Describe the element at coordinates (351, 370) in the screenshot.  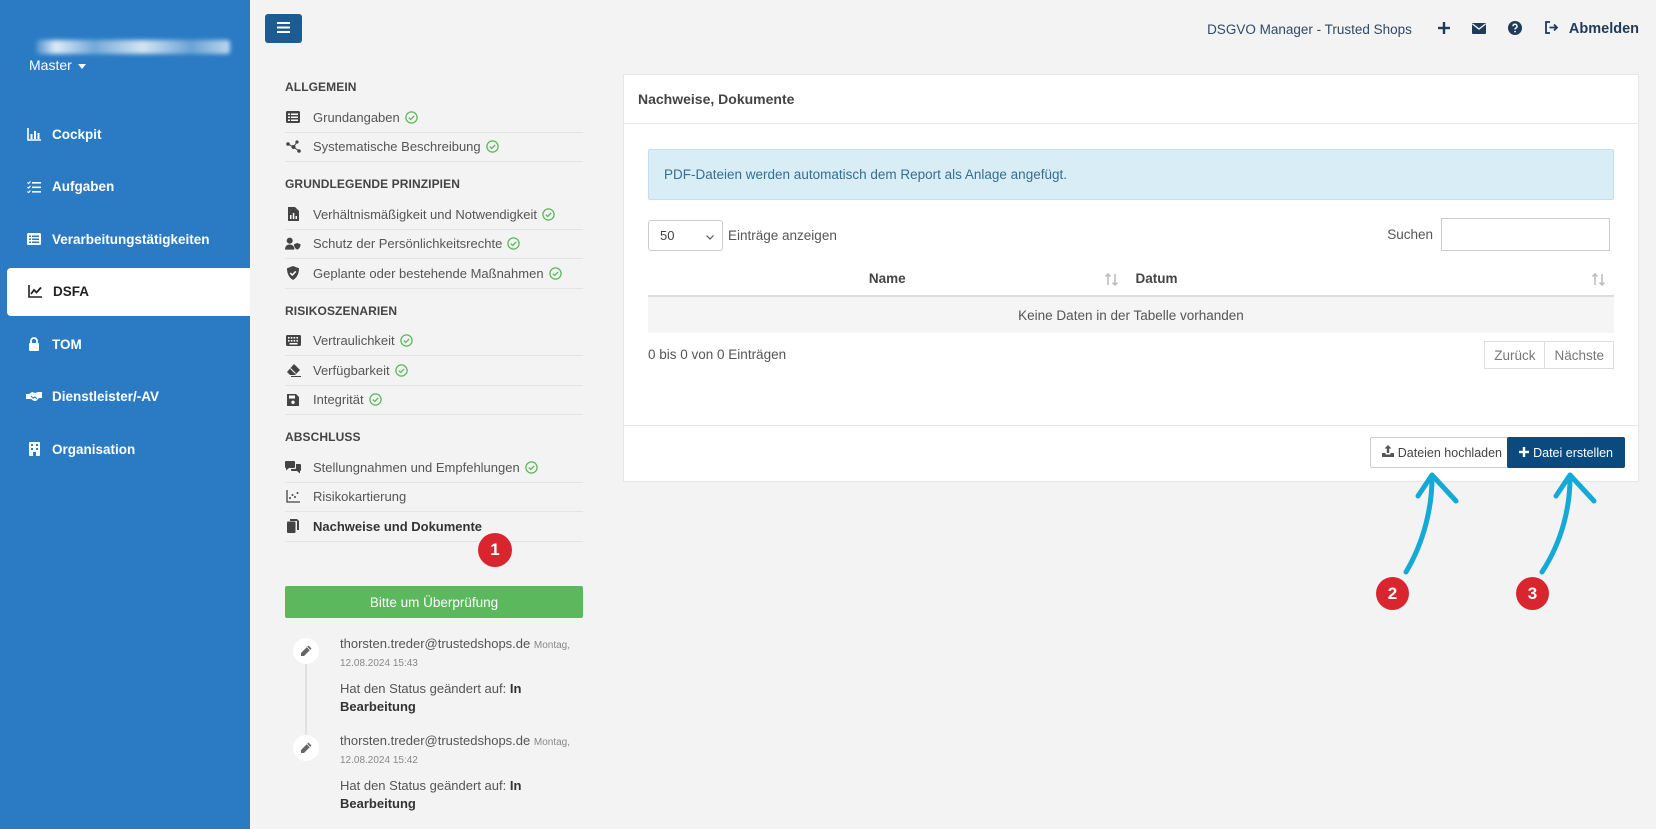
I see `menu-item-label: Verfügbarkeit` at that location.